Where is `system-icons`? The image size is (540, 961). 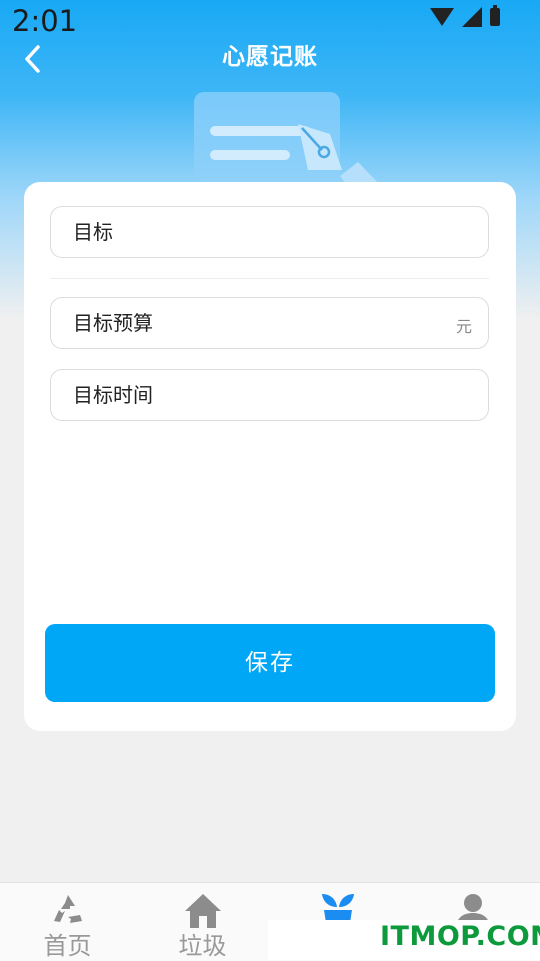
system-icons is located at coordinates (465, 16).